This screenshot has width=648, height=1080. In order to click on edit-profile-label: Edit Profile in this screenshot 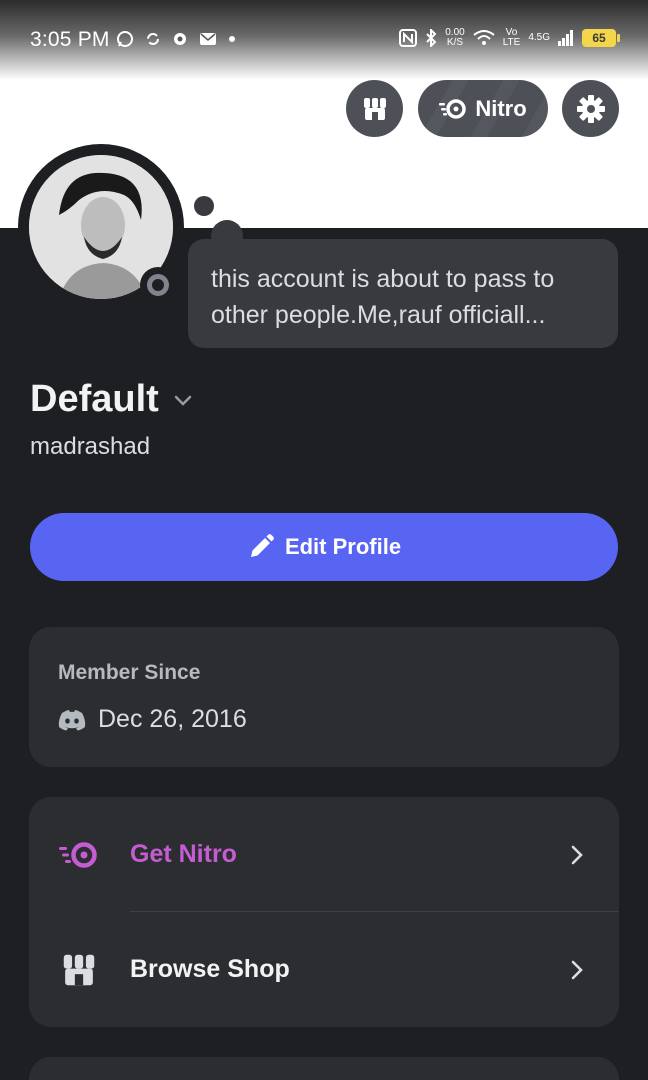, I will do `click(343, 546)`.